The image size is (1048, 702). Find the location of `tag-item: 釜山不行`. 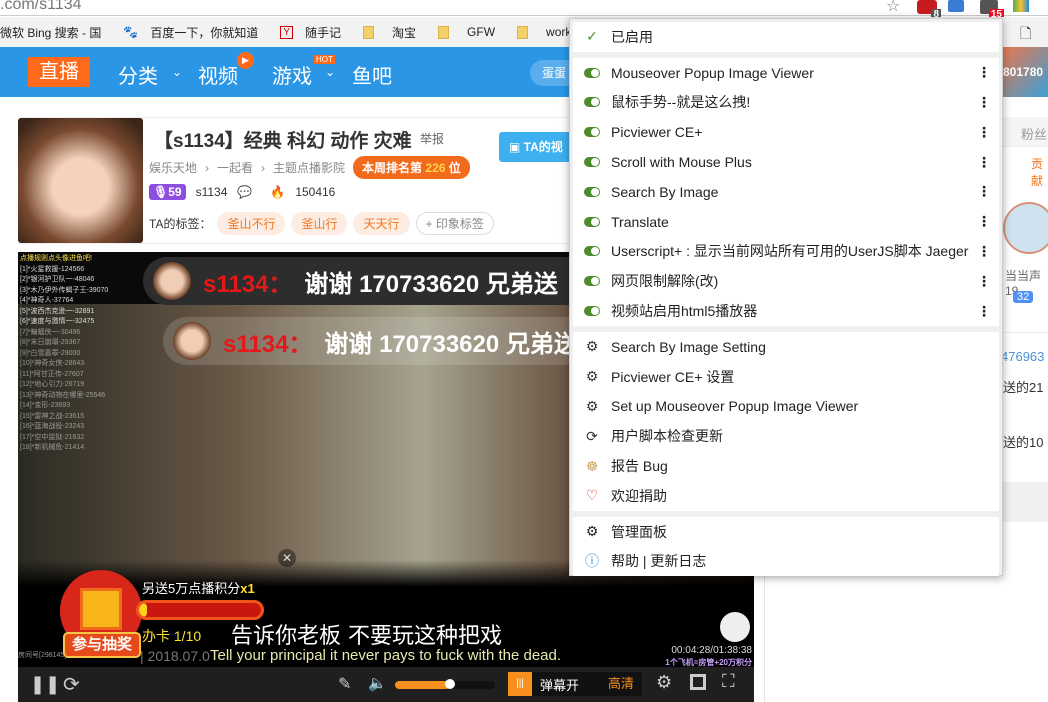

tag-item: 釜山不行 is located at coordinates (251, 223).